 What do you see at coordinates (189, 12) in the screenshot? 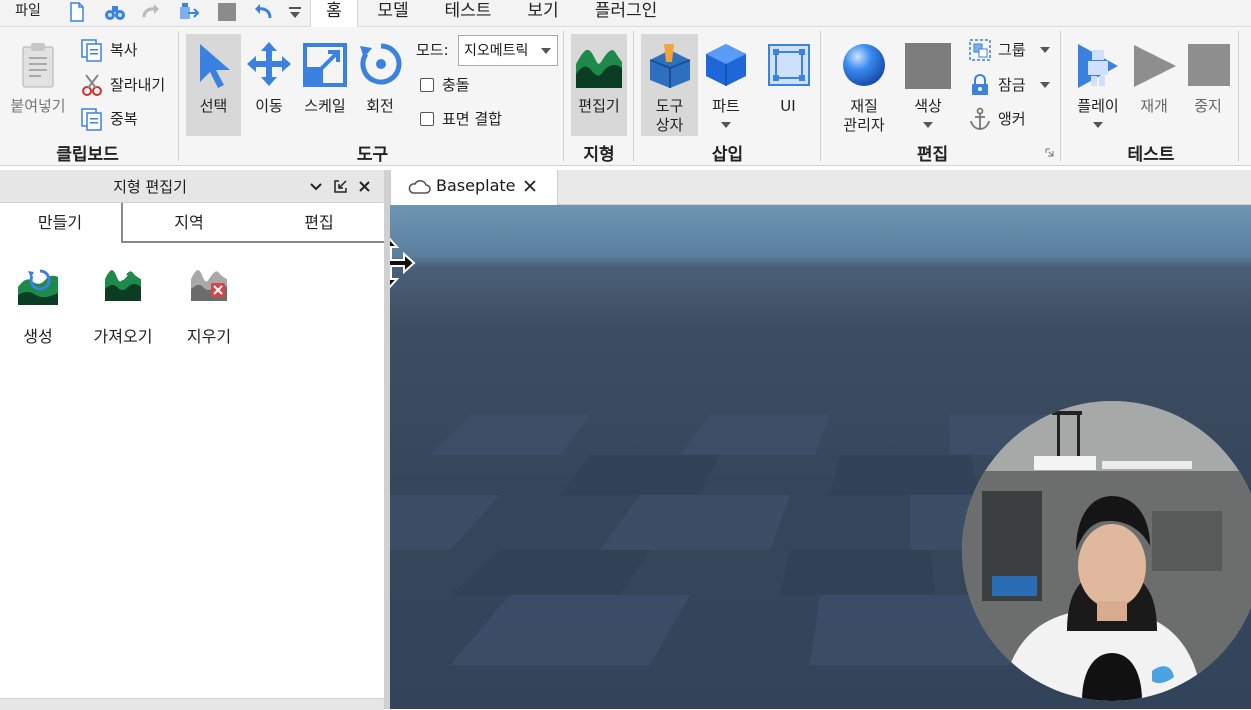
I see `export-icon` at bounding box center [189, 12].